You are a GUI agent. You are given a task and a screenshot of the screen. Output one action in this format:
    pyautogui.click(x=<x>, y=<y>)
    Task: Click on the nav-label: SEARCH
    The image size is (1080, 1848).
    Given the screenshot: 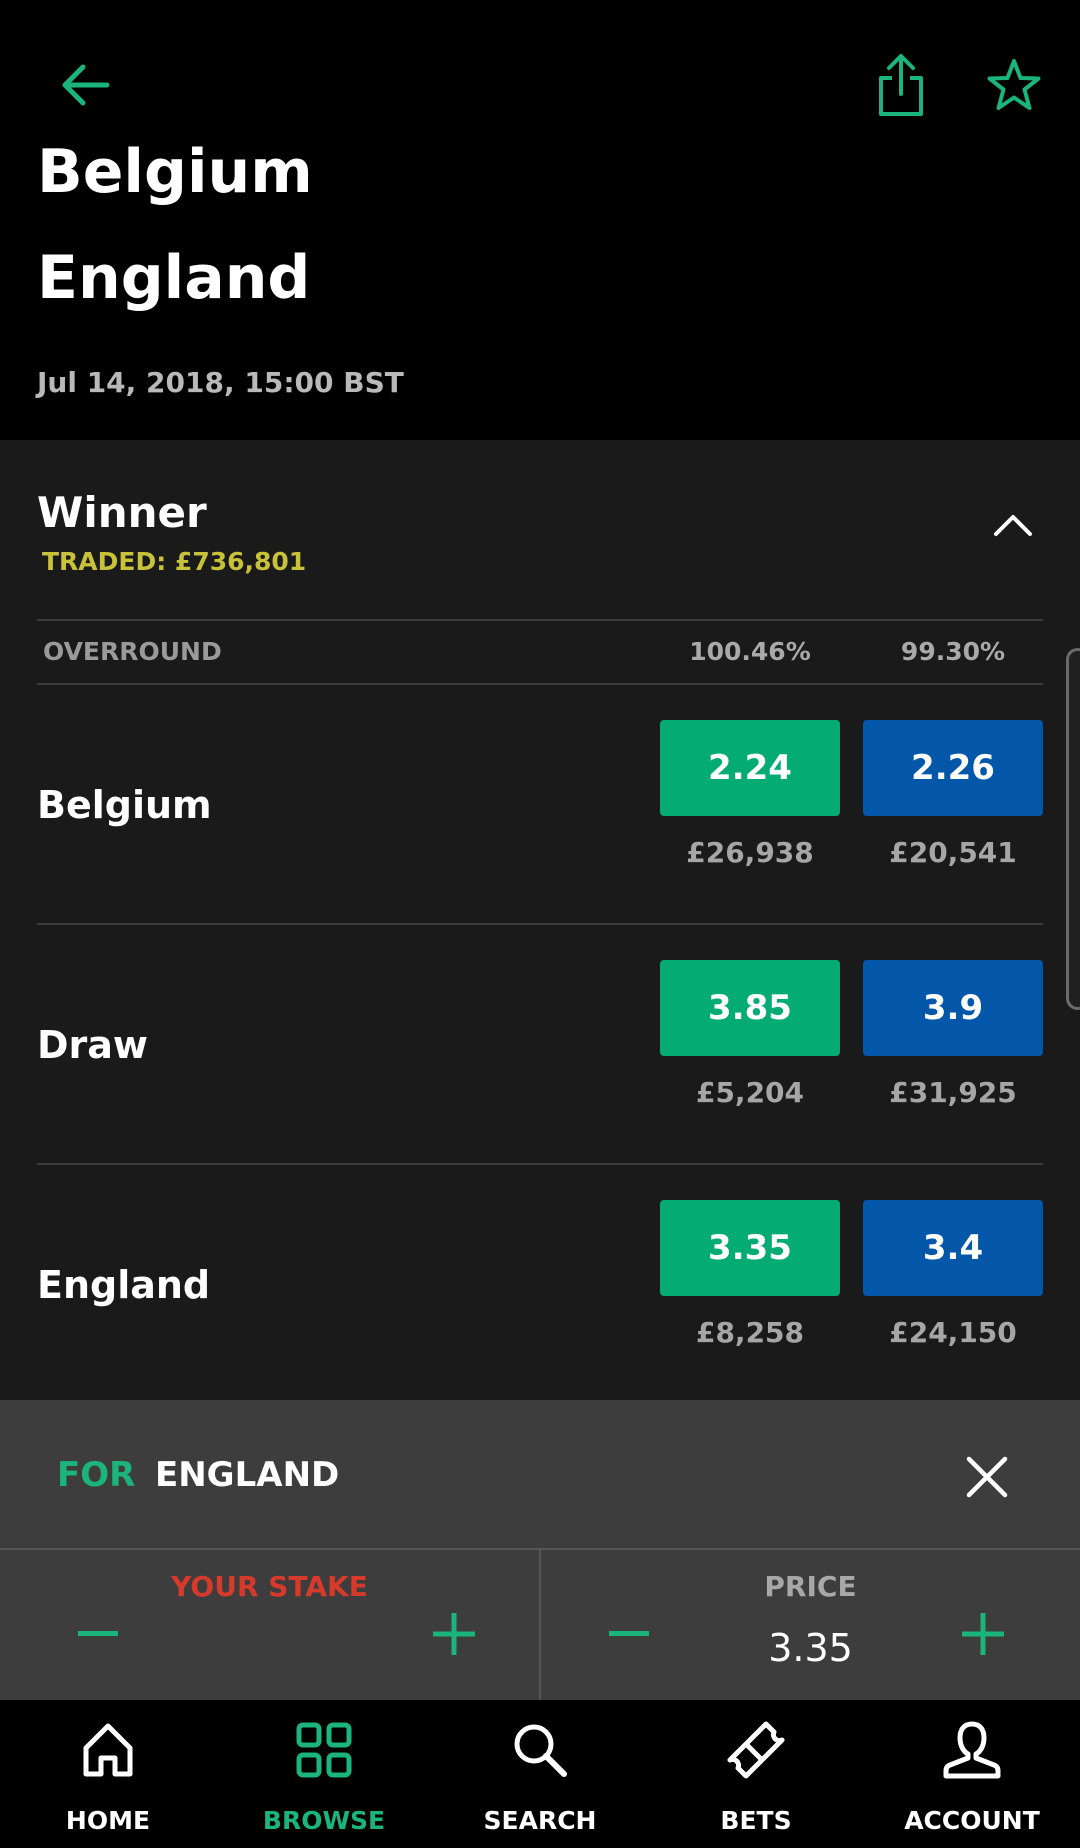 What is the action you would take?
    pyautogui.click(x=540, y=1820)
    